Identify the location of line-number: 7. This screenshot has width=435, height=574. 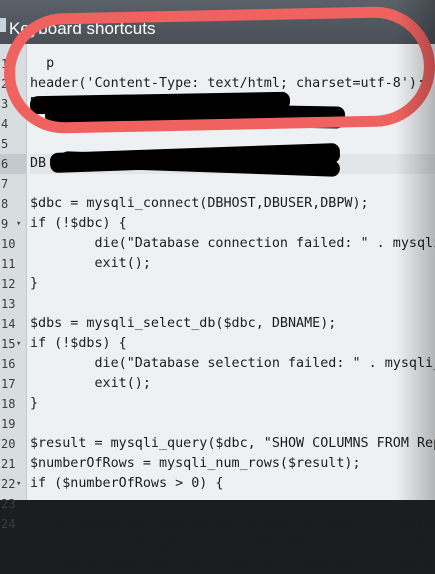
(5, 184).